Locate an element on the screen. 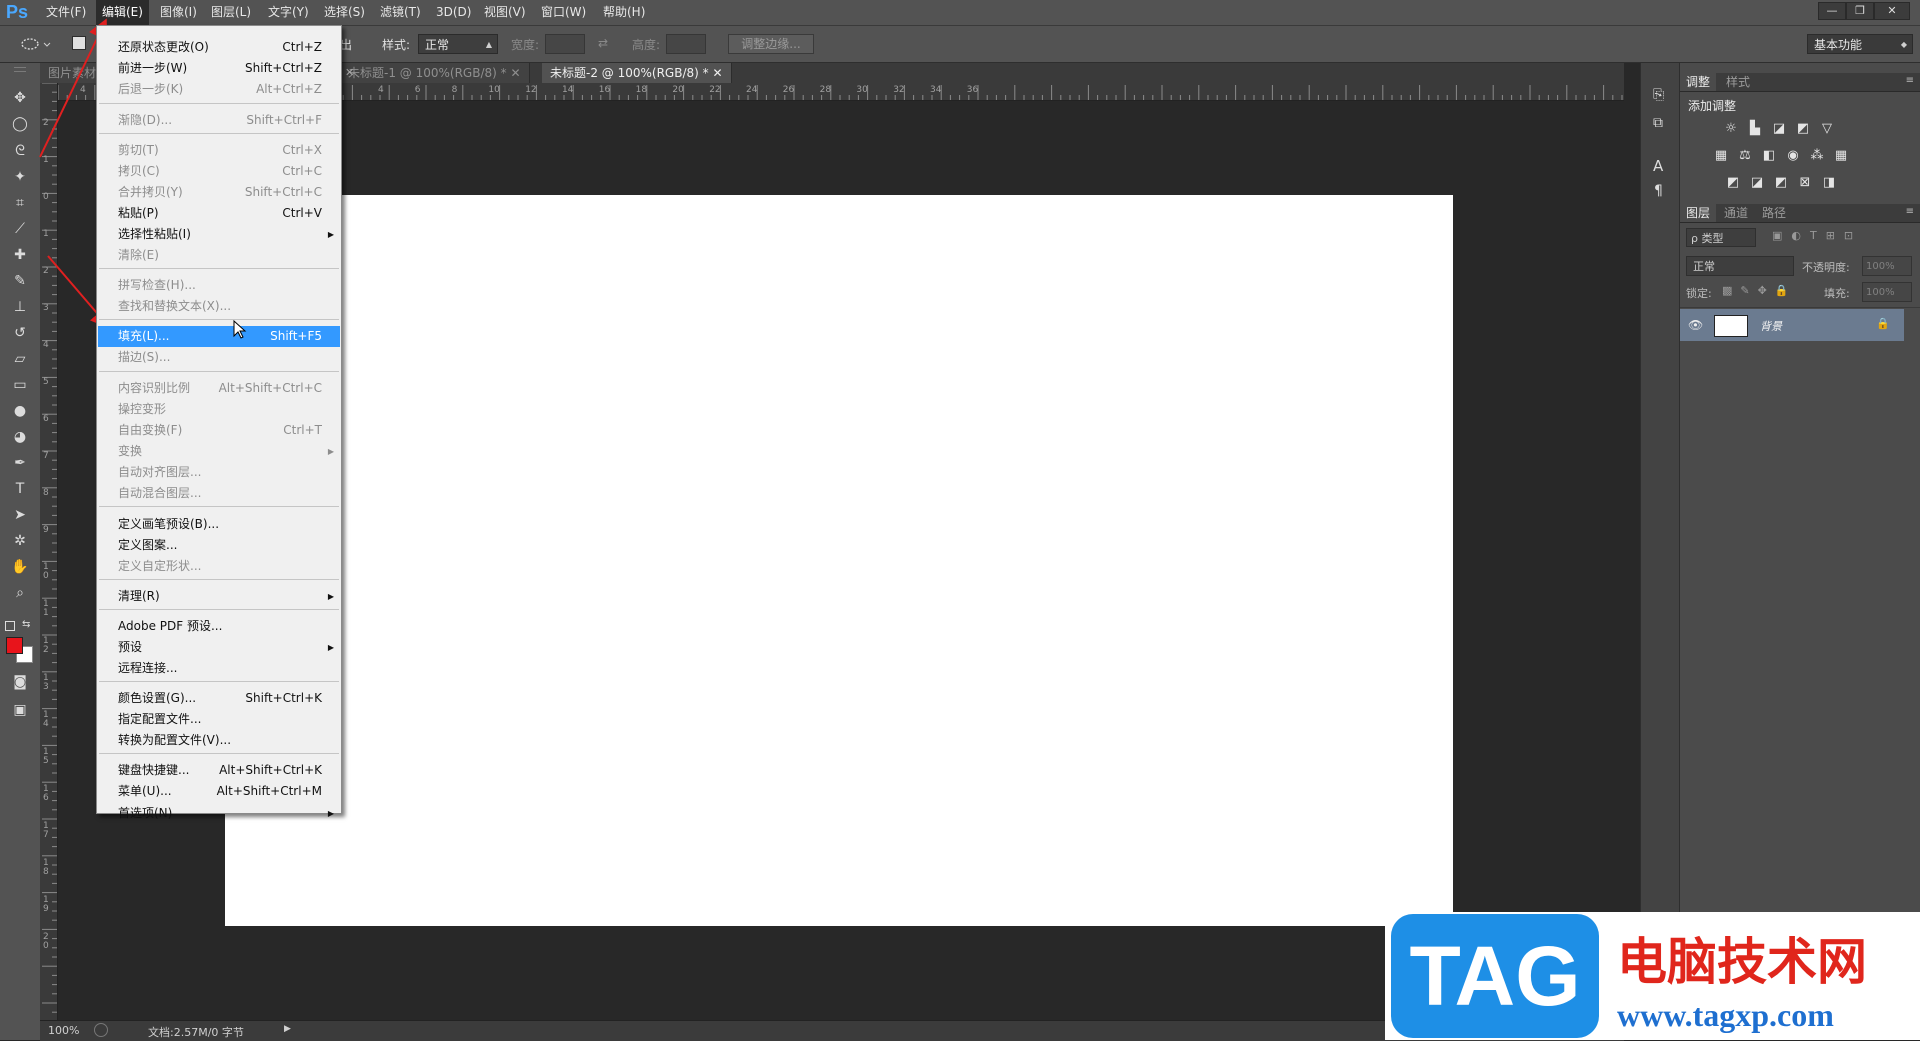  photo-filter-icon: ◉ is located at coordinates (1793, 156).